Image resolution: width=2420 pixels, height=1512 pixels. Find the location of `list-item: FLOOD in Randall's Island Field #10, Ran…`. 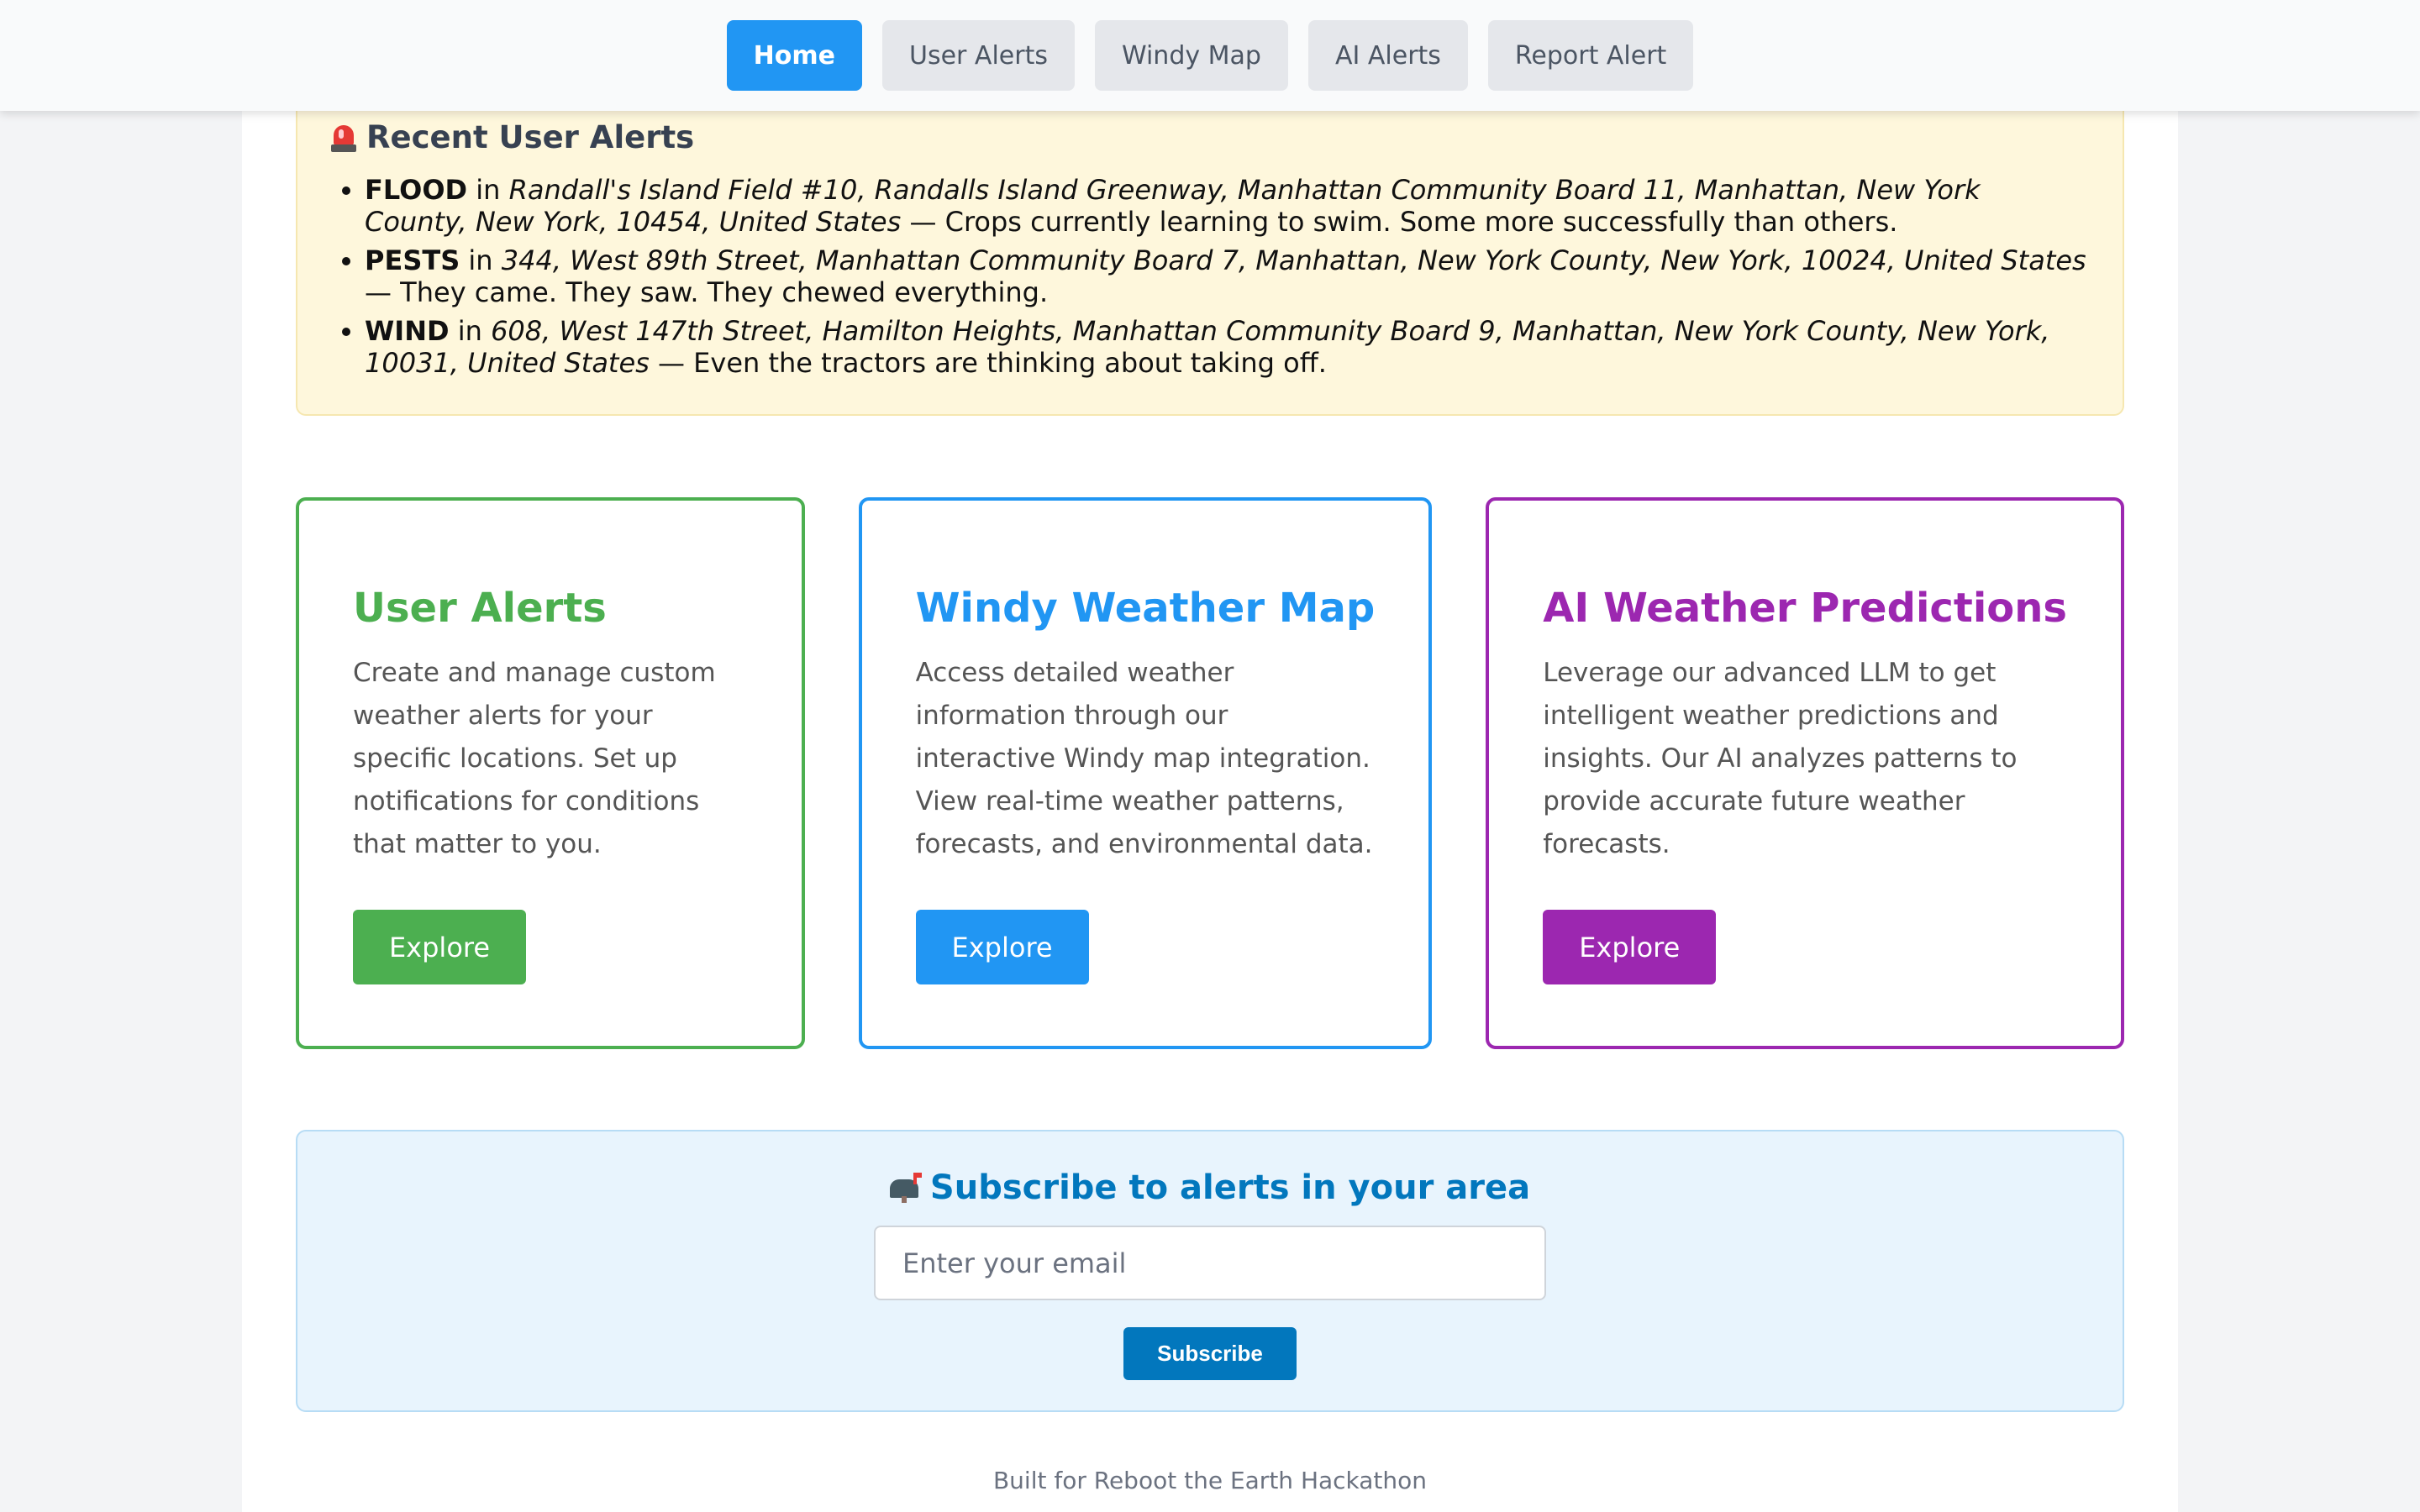

list-item: FLOOD in Randall's Island Field #10, Ran… is located at coordinates (1227, 206).